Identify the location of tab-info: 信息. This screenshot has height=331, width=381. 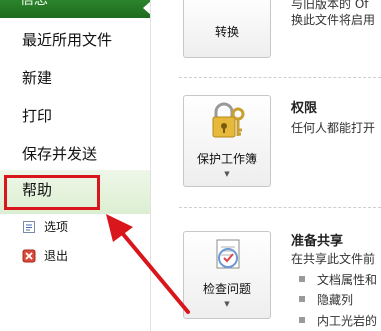
(75, 9).